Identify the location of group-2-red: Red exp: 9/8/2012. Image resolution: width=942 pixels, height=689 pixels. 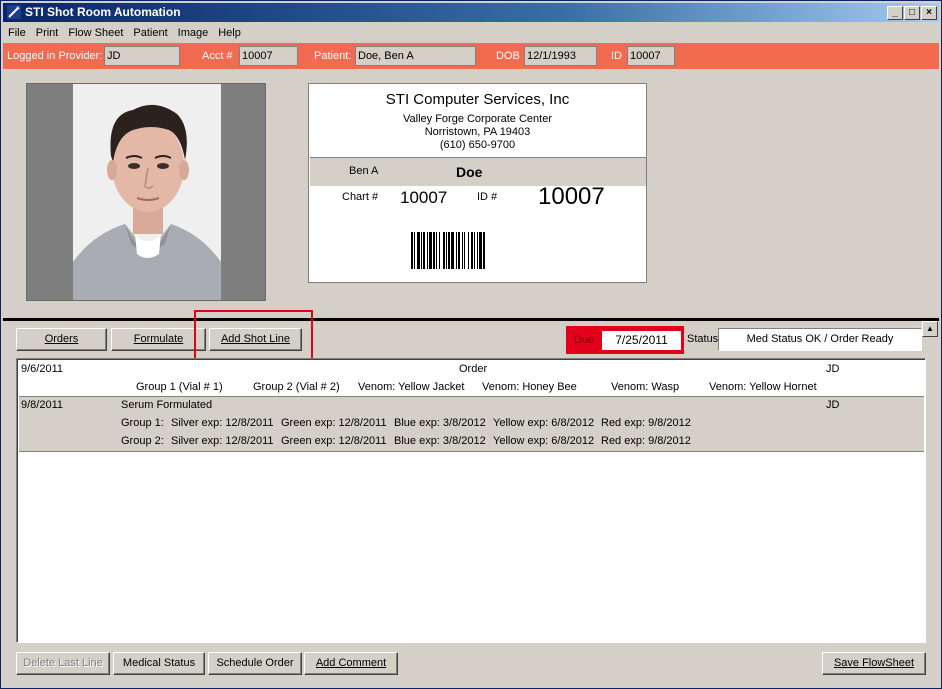
(646, 441).